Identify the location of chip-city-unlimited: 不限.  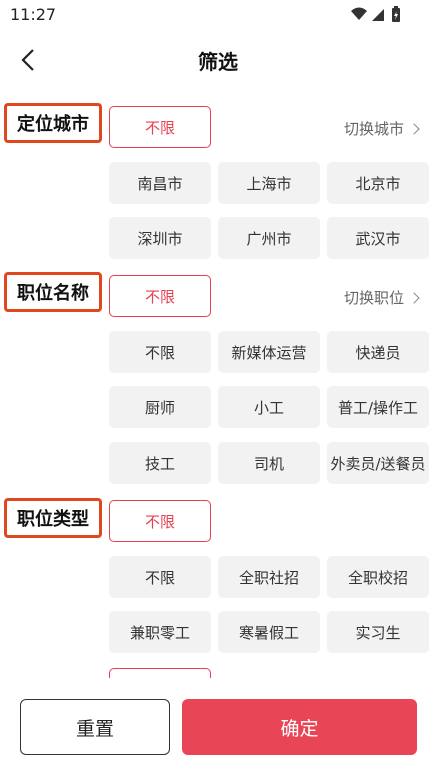
(160, 127).